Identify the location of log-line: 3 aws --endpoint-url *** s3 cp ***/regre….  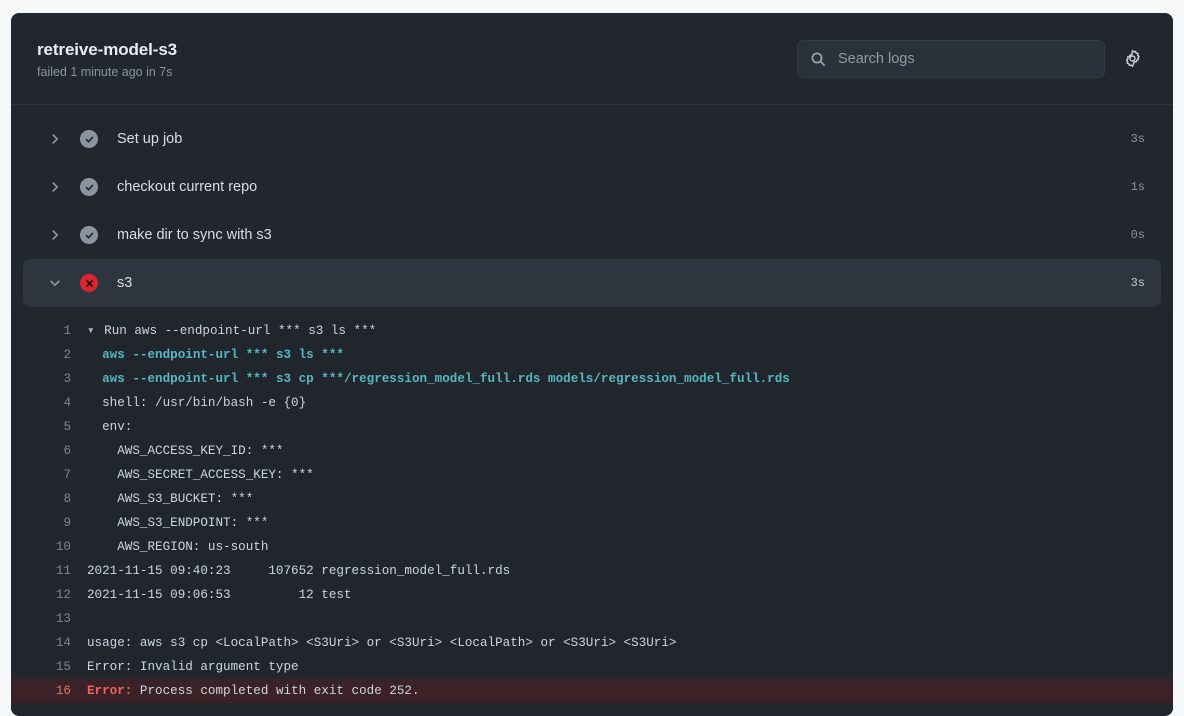
(592, 379).